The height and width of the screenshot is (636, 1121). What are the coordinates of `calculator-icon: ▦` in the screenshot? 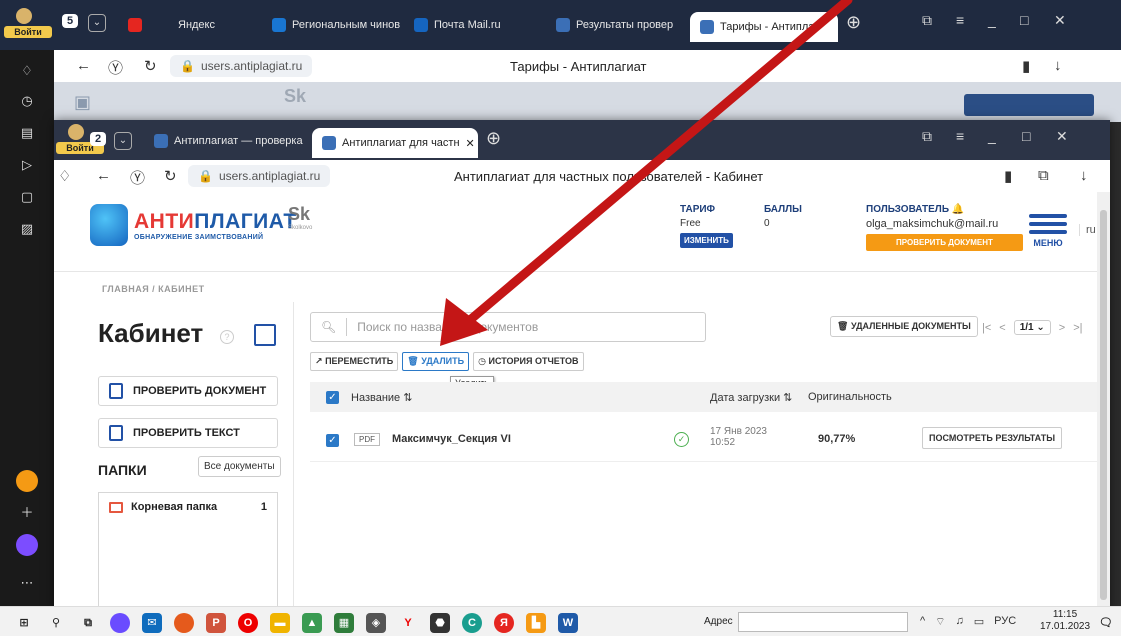 It's located at (344, 623).